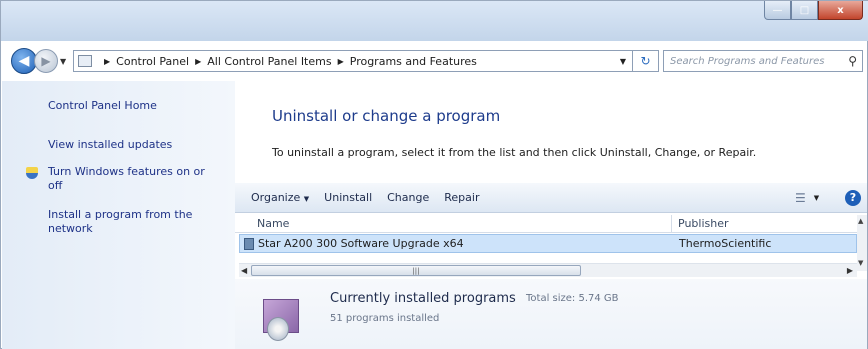  What do you see at coordinates (700, 223) in the screenshot?
I see `column-header-publisher: Publisher` at bounding box center [700, 223].